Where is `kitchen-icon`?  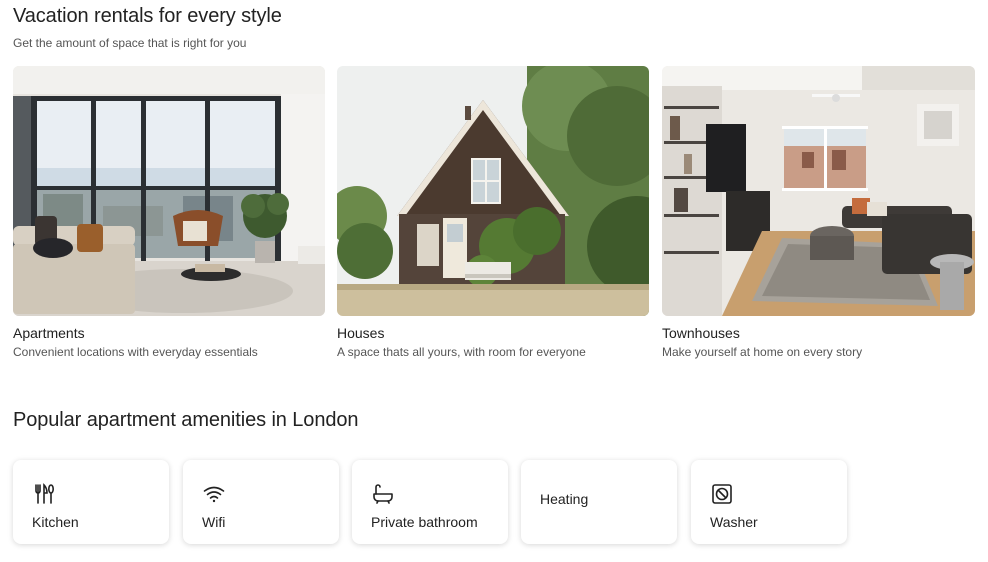 kitchen-icon is located at coordinates (44, 493).